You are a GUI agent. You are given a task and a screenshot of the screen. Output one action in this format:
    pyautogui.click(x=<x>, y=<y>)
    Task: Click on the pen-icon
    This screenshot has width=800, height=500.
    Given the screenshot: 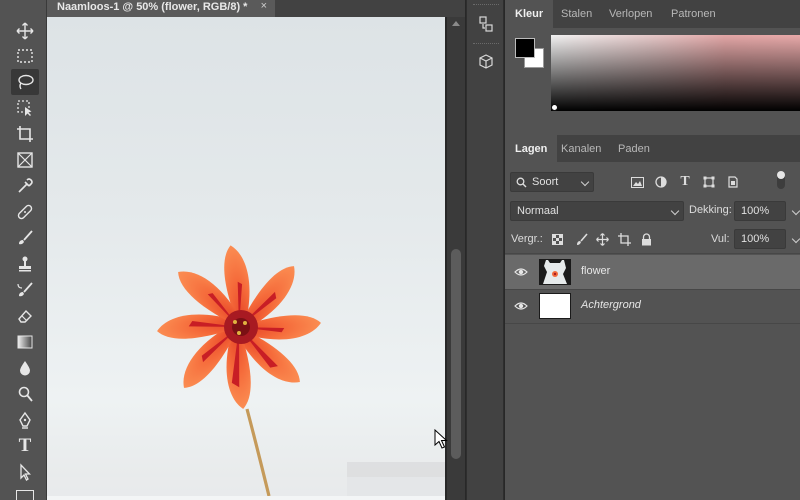 What is the action you would take?
    pyautogui.click(x=25, y=420)
    